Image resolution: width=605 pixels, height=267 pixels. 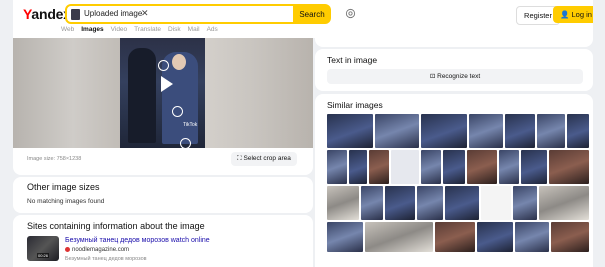 I want to click on face, so click(x=179, y=62).